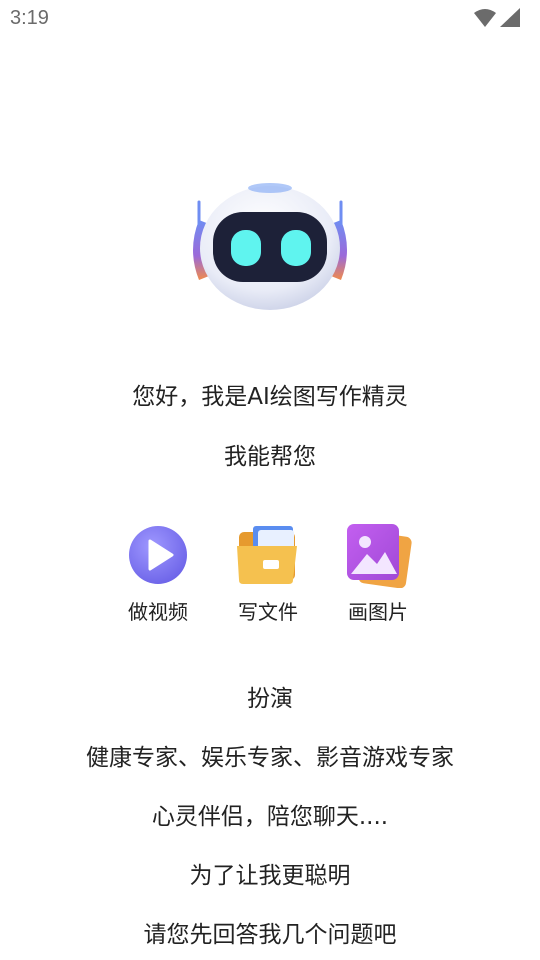 This screenshot has height=960, width=540. Describe the element at coordinates (270, 18) in the screenshot. I see `status-bar: 3:19` at that location.